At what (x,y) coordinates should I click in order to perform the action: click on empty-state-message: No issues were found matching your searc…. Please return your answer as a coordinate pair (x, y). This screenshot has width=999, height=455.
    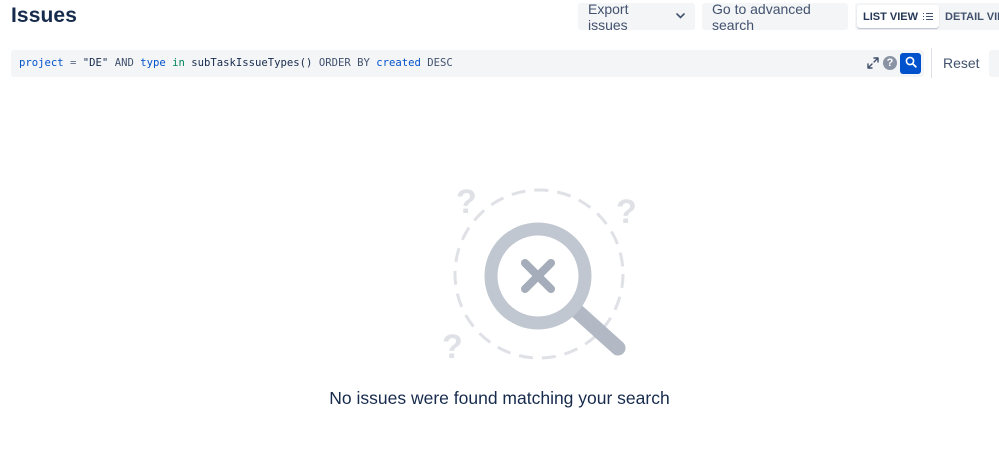
    Looking at the image, I should click on (499, 398).